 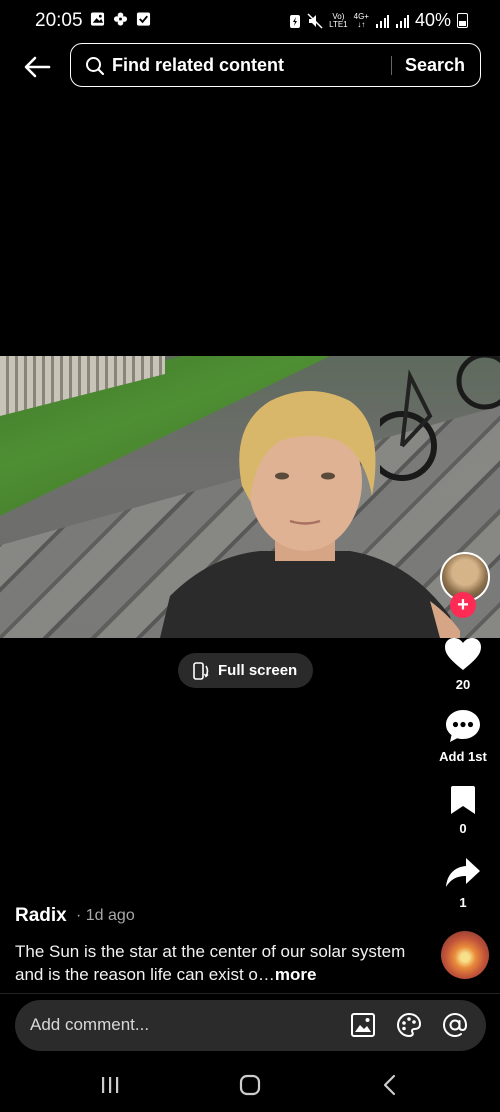 I want to click on pinwheel-icon, so click(x=120, y=19).